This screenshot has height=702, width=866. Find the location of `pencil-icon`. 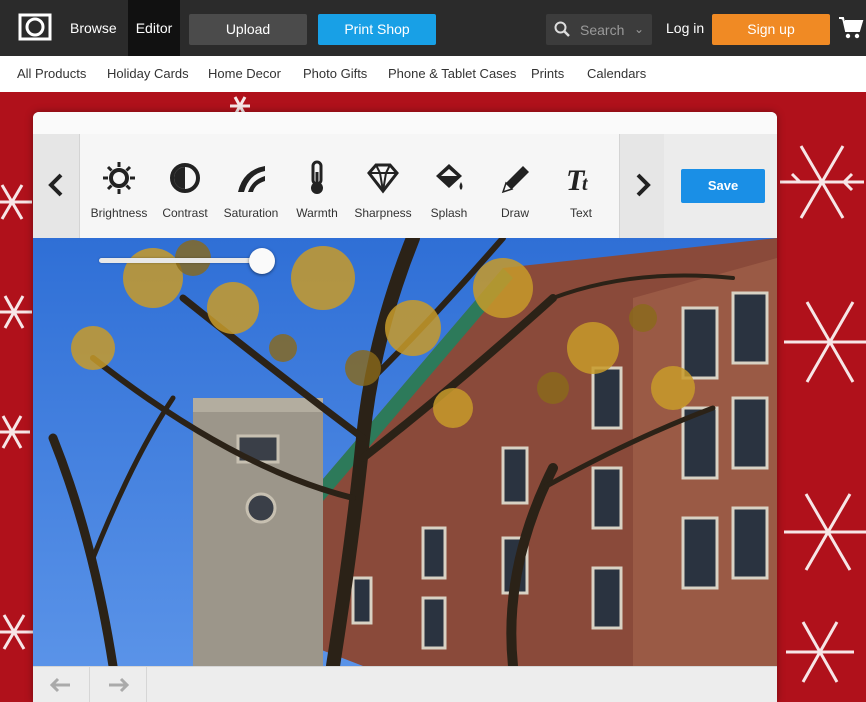

pencil-icon is located at coordinates (515, 180).